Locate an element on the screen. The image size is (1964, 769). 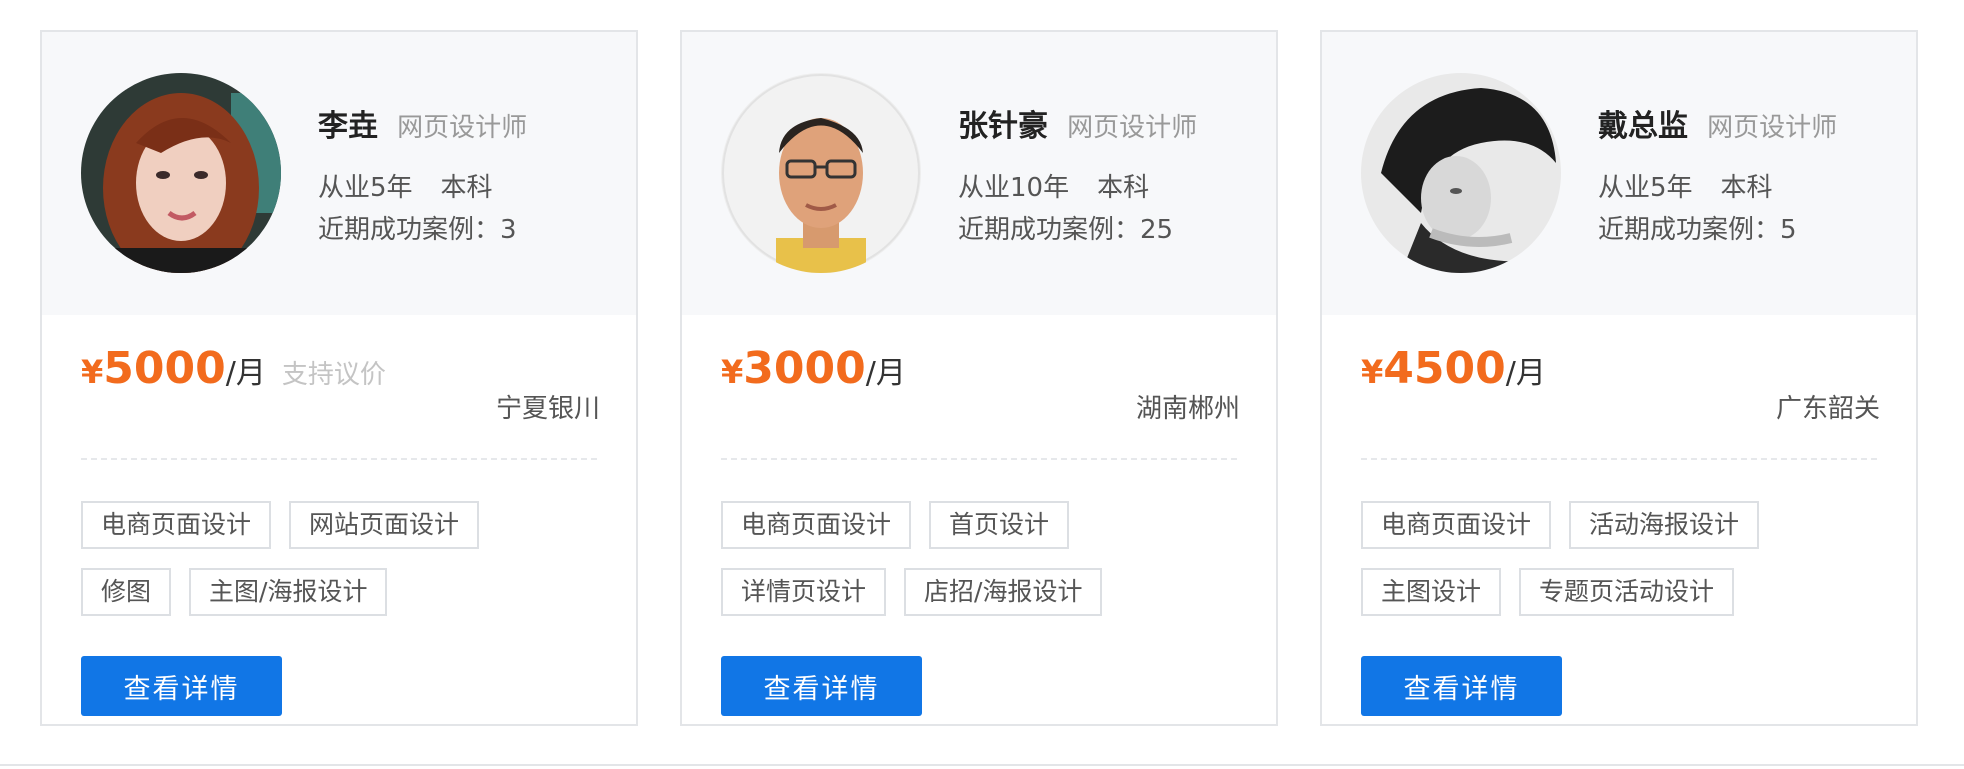
card-header: 李垚 网页设计师 从业5年 本科 近期成功案例：3 is located at coordinates (339, 173).